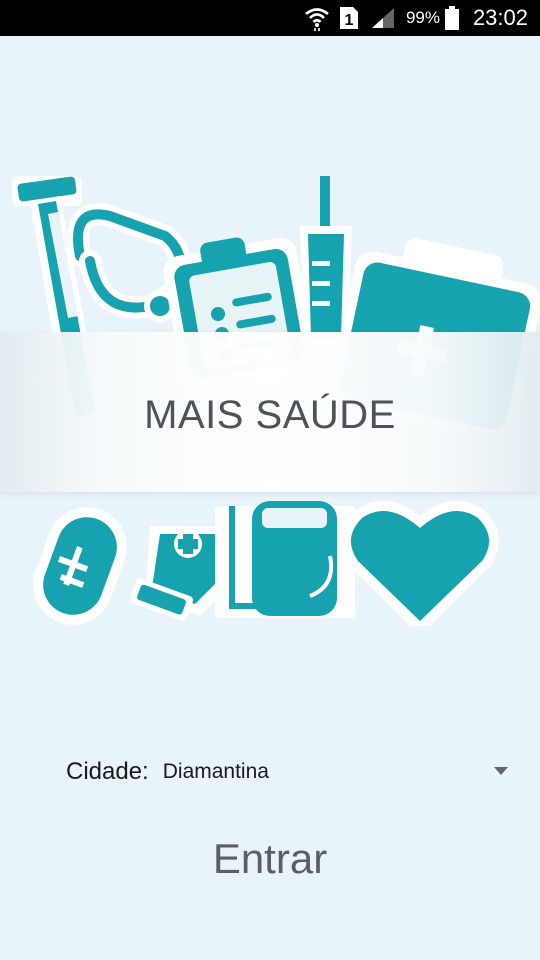 This screenshot has height=960, width=540. I want to click on signal-icon, so click(383, 18).